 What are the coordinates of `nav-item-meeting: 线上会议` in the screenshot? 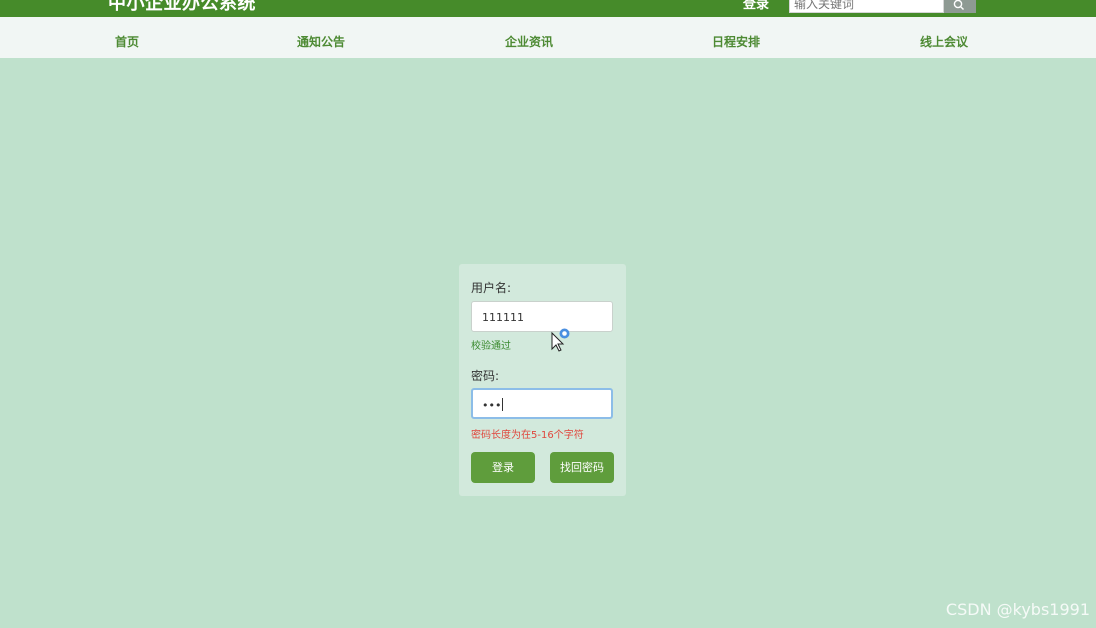 It's located at (944, 41).